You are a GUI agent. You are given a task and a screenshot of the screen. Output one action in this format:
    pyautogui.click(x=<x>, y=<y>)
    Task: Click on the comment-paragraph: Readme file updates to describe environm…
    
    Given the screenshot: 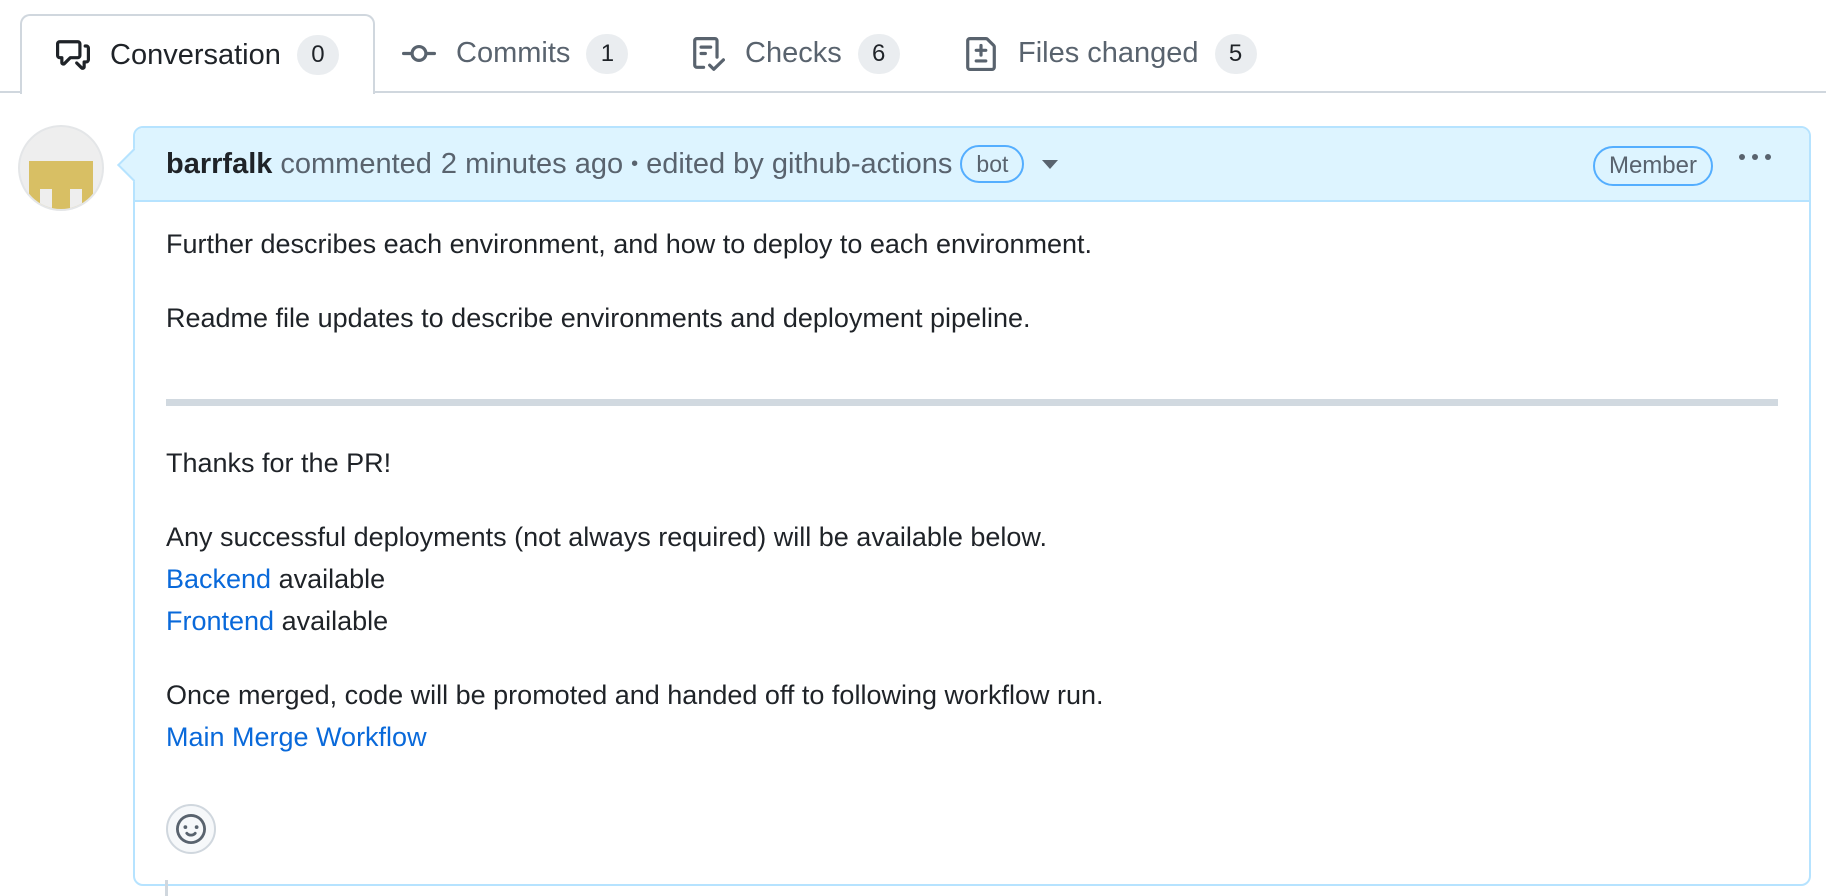 What is the action you would take?
    pyautogui.click(x=598, y=318)
    